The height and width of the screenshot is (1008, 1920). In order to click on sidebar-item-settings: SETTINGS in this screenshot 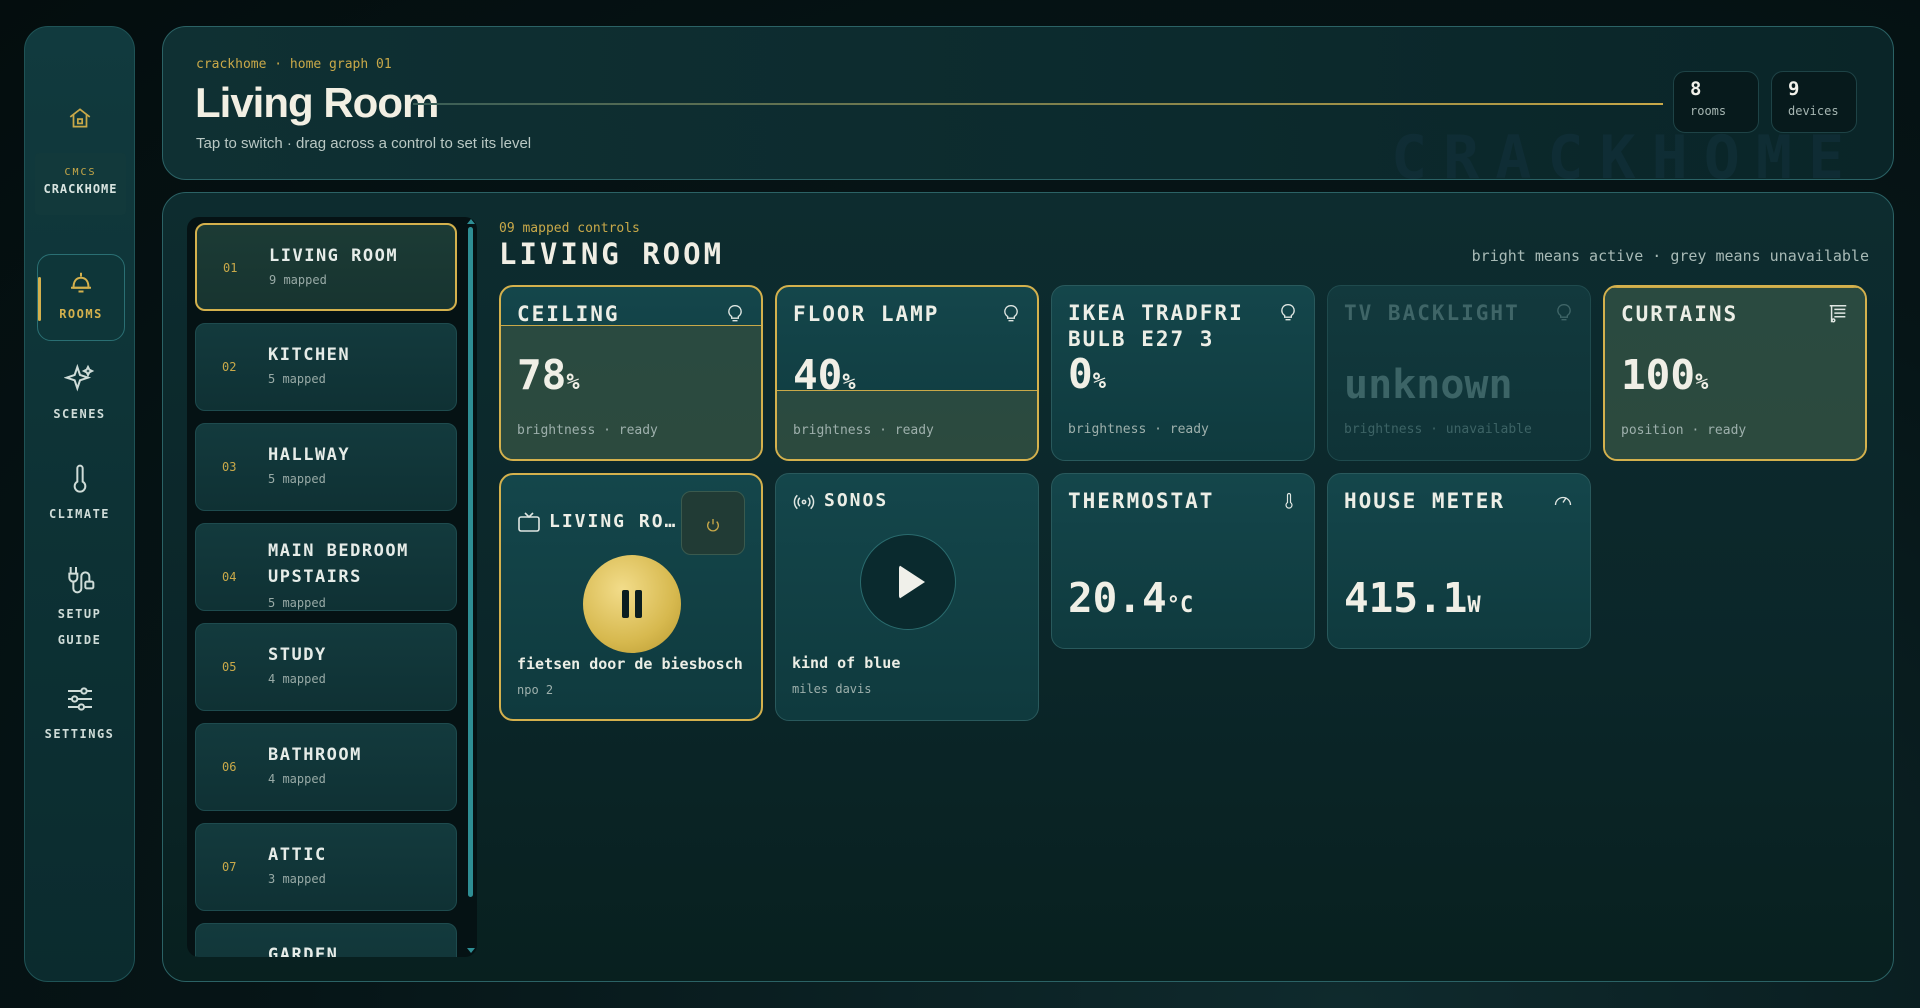, I will do `click(79, 715)`.